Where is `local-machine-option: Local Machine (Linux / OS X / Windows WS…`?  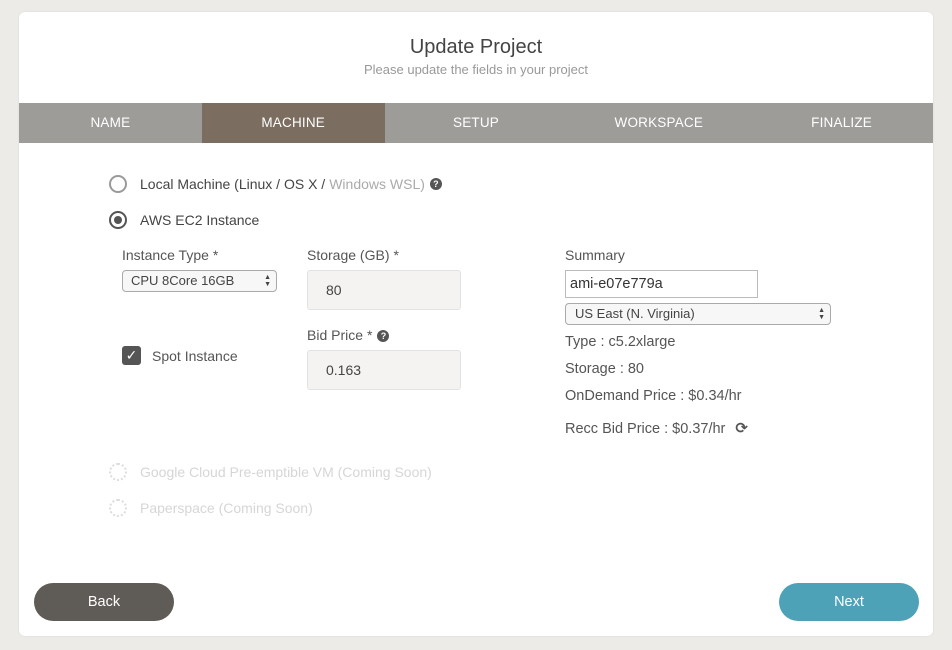 local-machine-option: Local Machine (Linux / OS X / Windows WS… is located at coordinates (275, 184).